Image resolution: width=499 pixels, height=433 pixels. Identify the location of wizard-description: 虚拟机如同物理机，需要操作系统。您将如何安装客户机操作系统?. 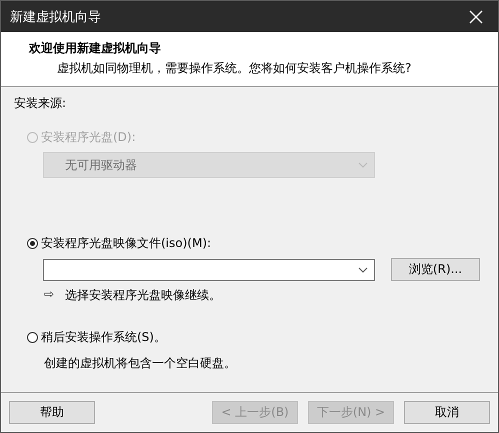
(234, 68).